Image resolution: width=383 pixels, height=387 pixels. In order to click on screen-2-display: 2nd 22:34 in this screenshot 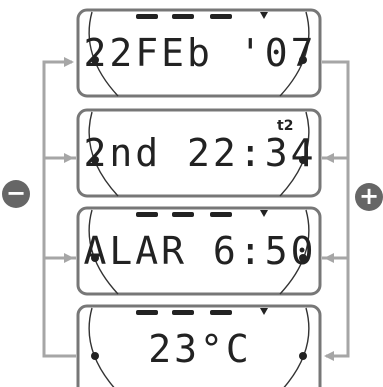, I will do `click(200, 153)`.